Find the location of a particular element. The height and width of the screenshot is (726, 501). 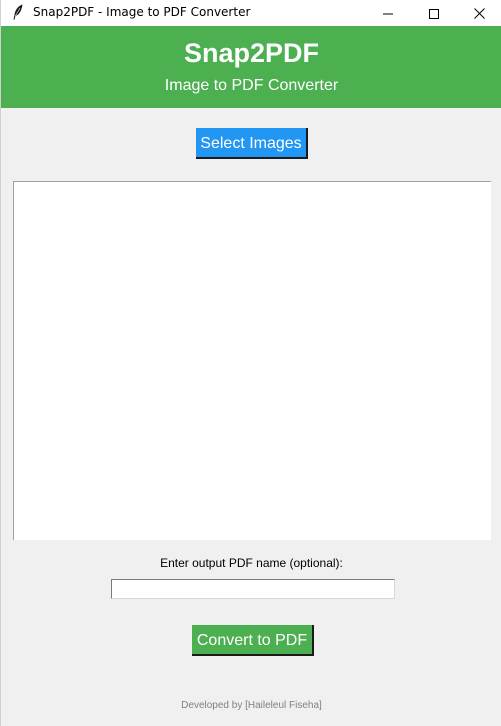

convert-to-pdf-button: Convert to PDF is located at coordinates (253, 640).